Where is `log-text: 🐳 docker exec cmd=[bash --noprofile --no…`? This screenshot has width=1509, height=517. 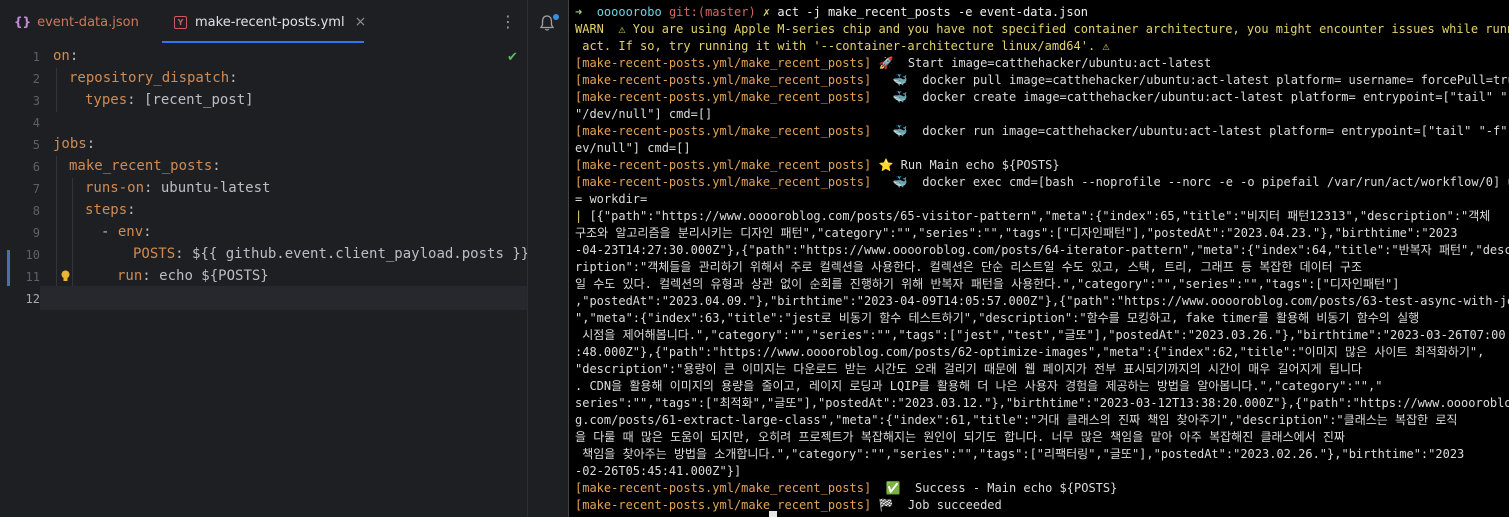 log-text: 🐳 docker exec cmd=[bash --noprofile --no… is located at coordinates (1190, 182).